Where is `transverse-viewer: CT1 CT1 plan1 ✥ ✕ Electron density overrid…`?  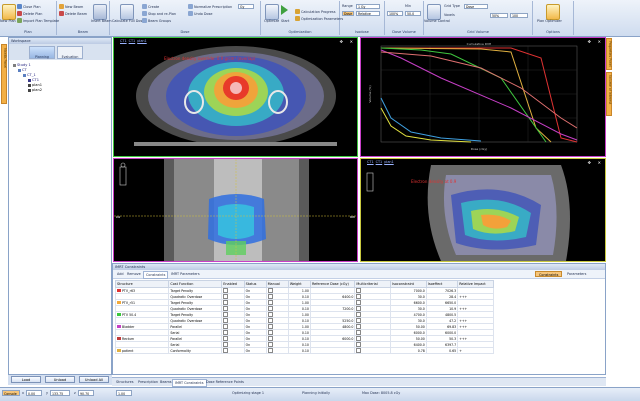 transverse-viewer: CT1 CT1 plan1 ✥ ✕ Electron density overrid… is located at coordinates (235, 97).